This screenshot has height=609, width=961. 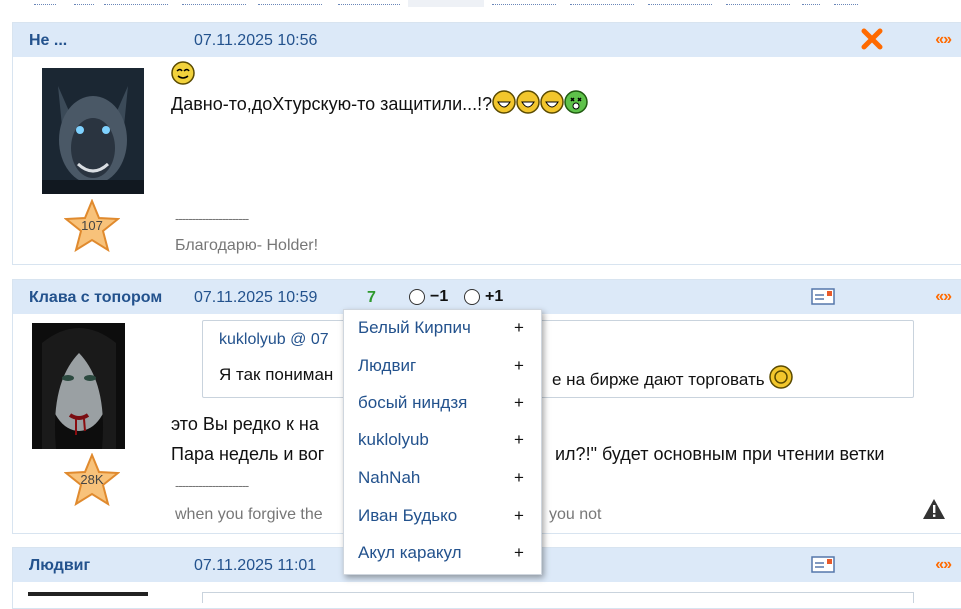 What do you see at coordinates (274, 340) in the screenshot?
I see `quote-author: kuklolyub @ 07` at bounding box center [274, 340].